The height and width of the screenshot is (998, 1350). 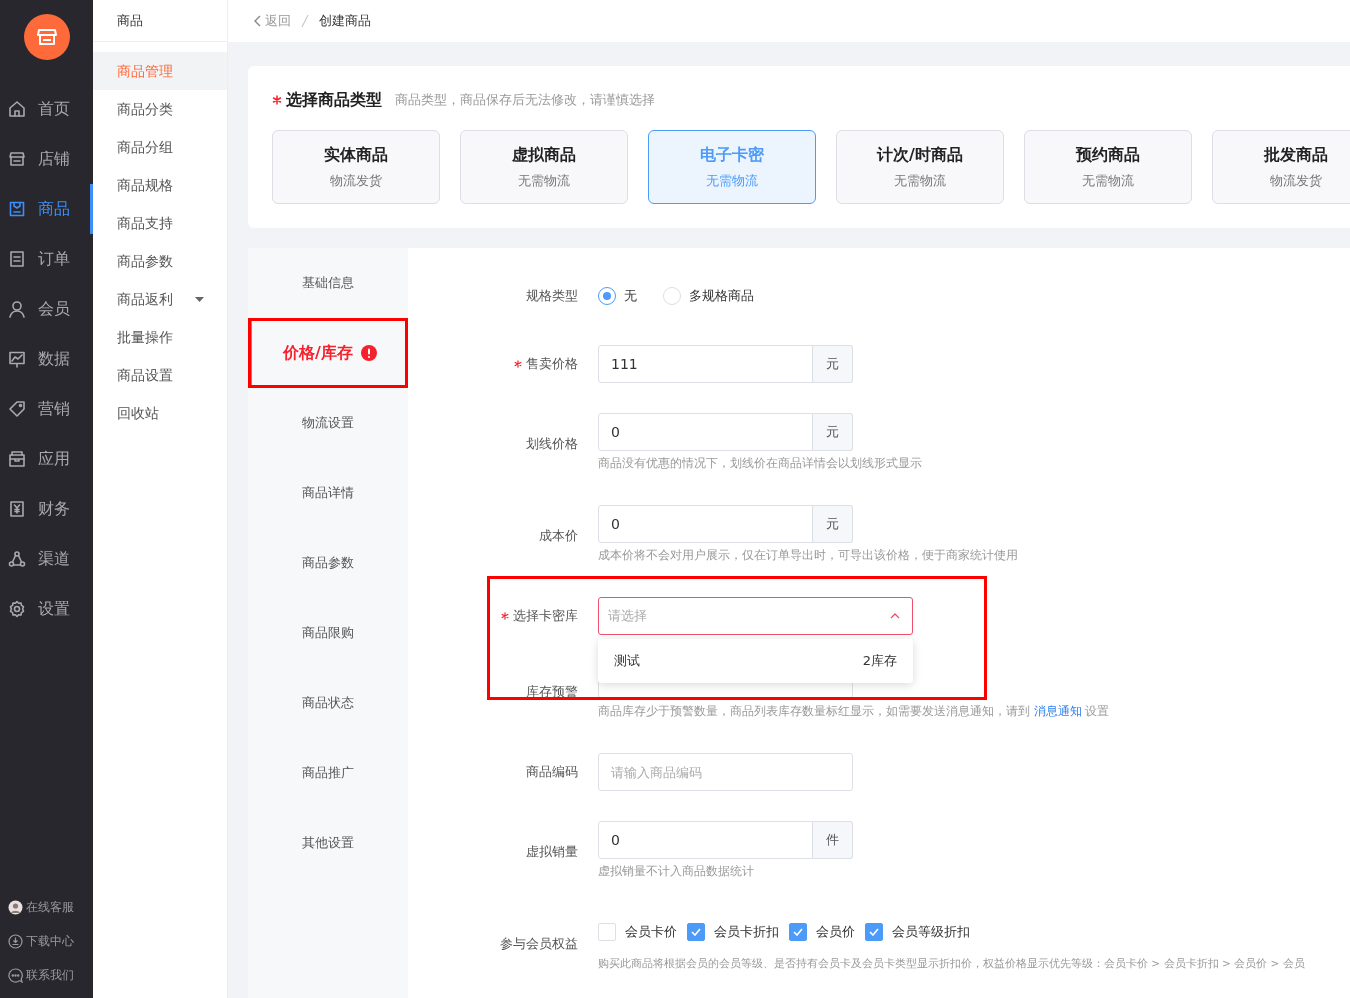 What do you see at coordinates (46, 509) in the screenshot?
I see `sidebar-item: 财务` at bounding box center [46, 509].